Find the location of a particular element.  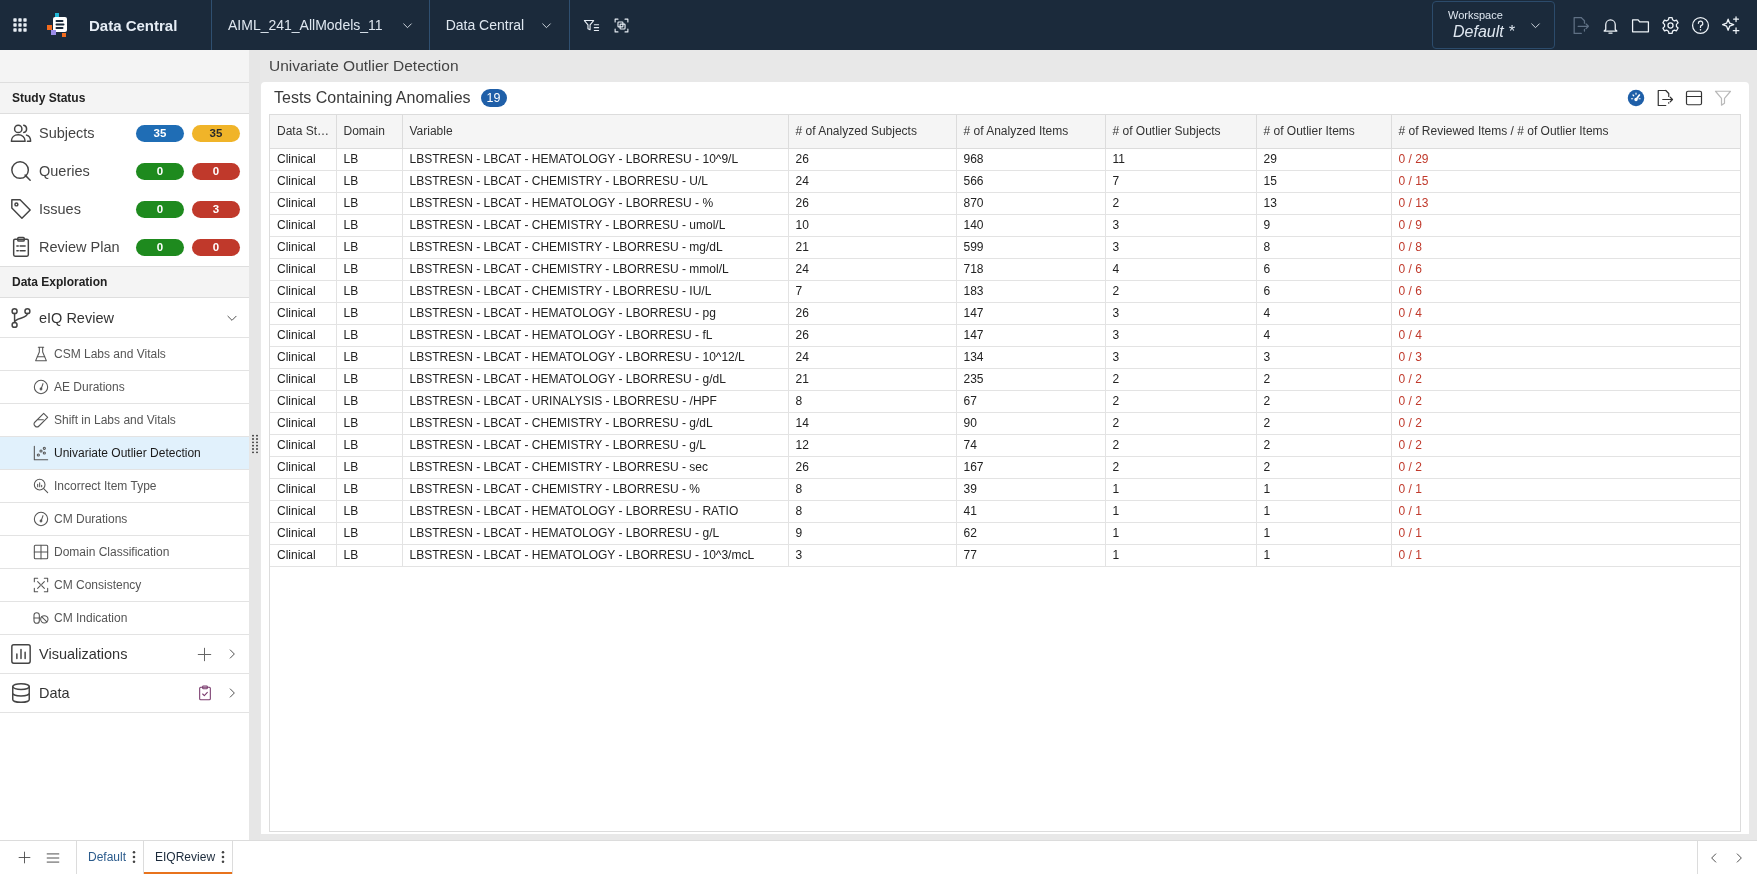

table-cell: 62 is located at coordinates (1030, 533).